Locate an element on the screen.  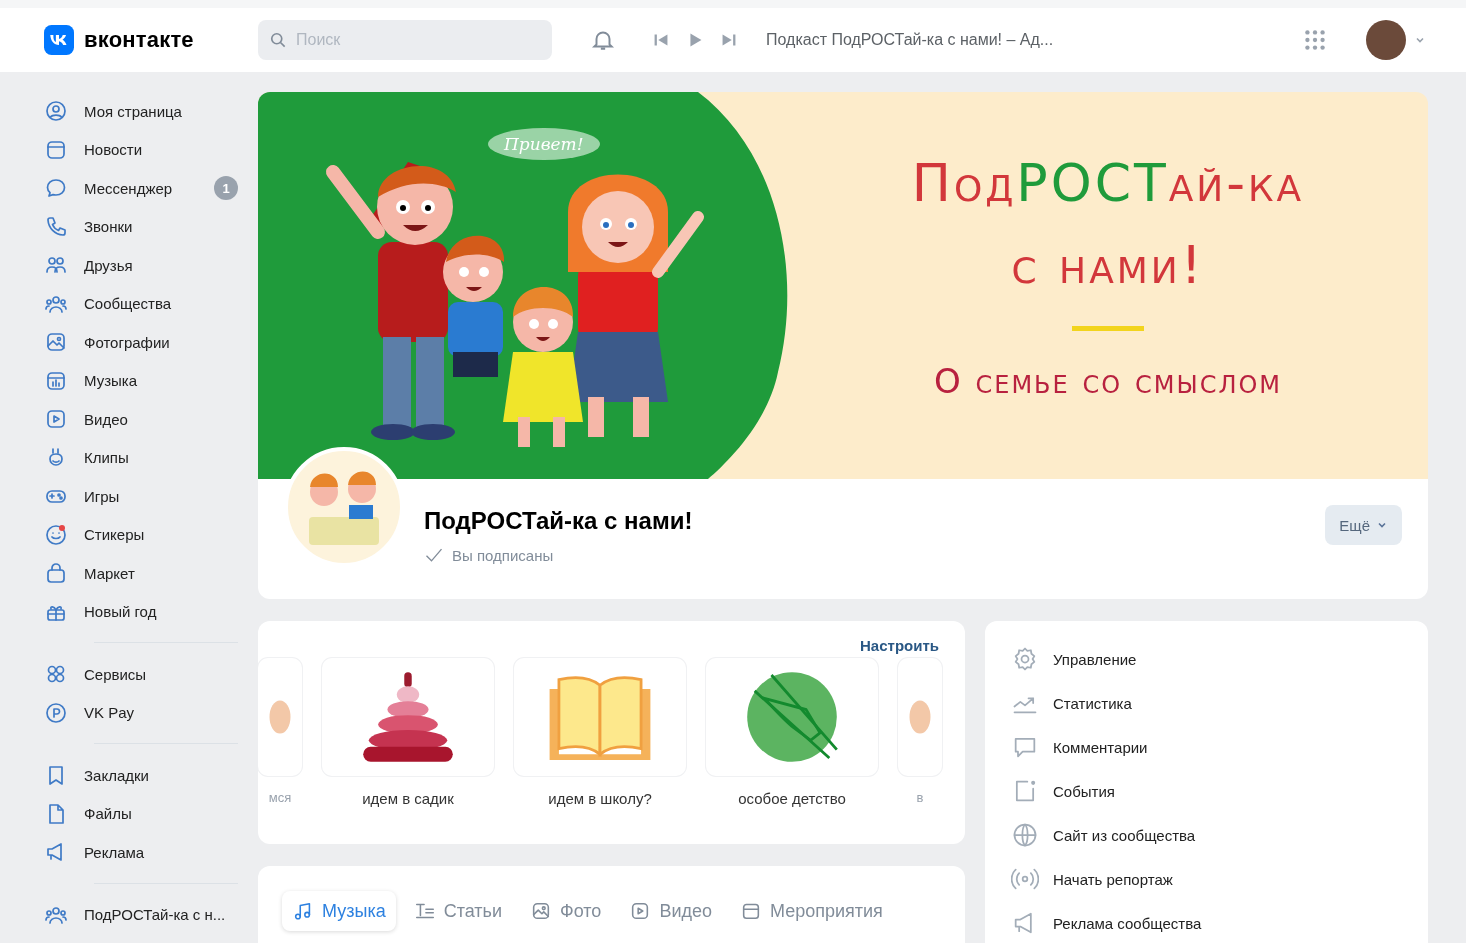
sidebar-item: Мессенджер is located at coordinates (128, 188).